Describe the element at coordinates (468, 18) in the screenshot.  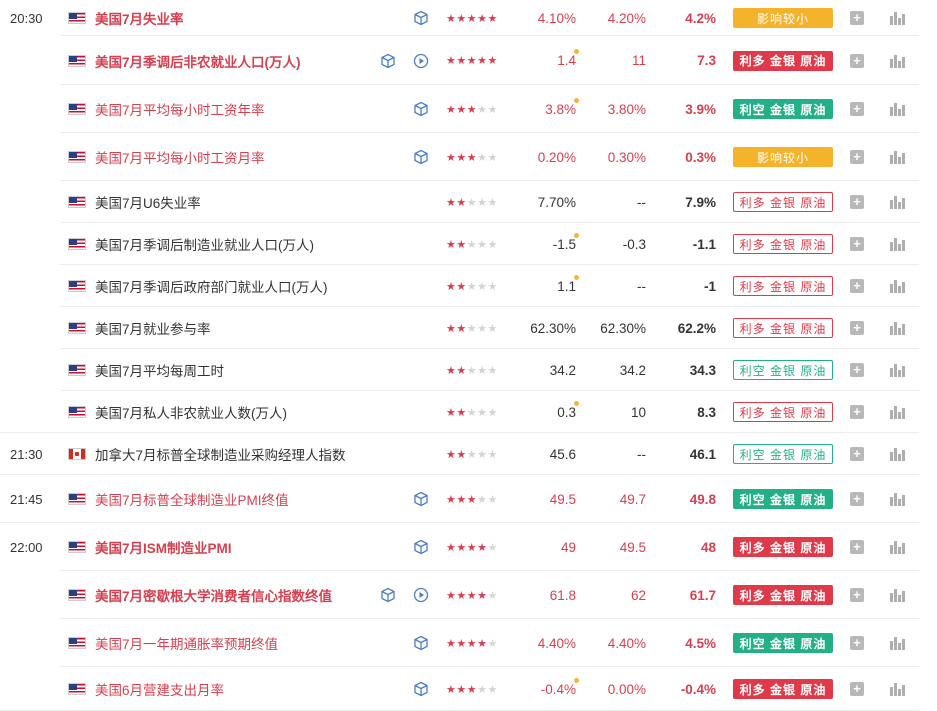
I see `table-row: 20:30 美国7月失业率 ★ ★ ★ ★ ★ 4.10% 4.20% 4.2% 影响较小 +` at that location.